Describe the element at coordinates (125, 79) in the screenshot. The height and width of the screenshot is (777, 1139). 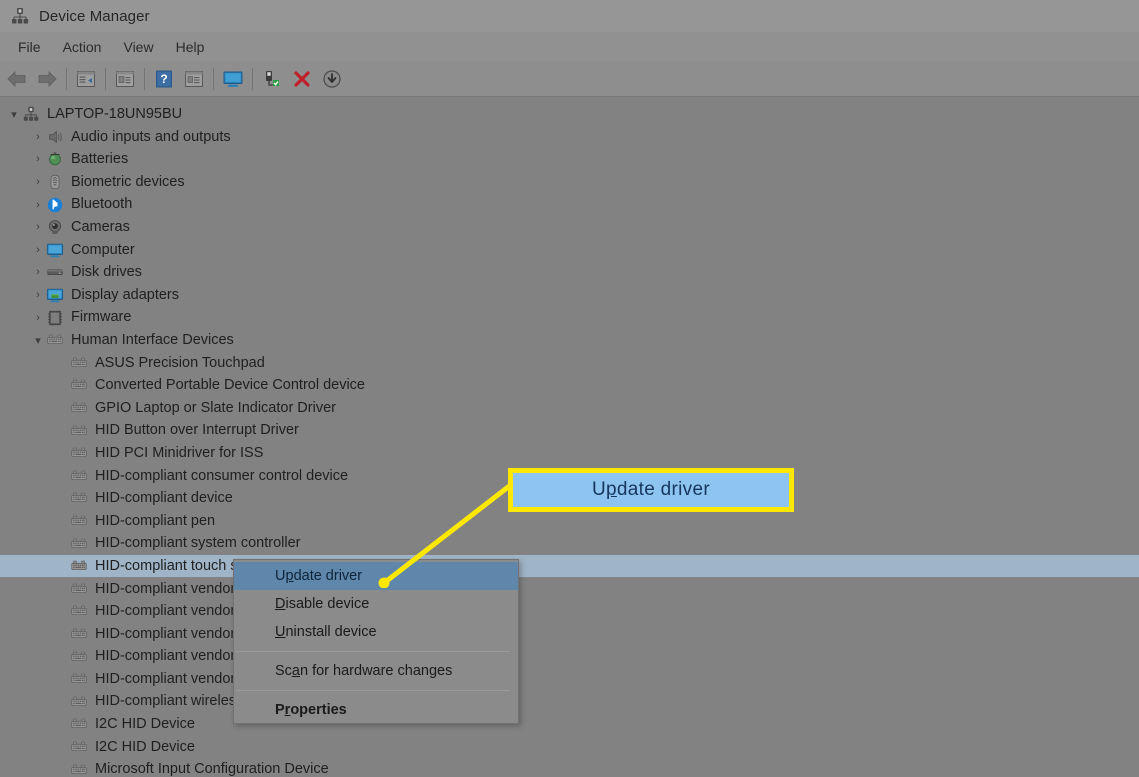
I see `update-driver-button` at that location.